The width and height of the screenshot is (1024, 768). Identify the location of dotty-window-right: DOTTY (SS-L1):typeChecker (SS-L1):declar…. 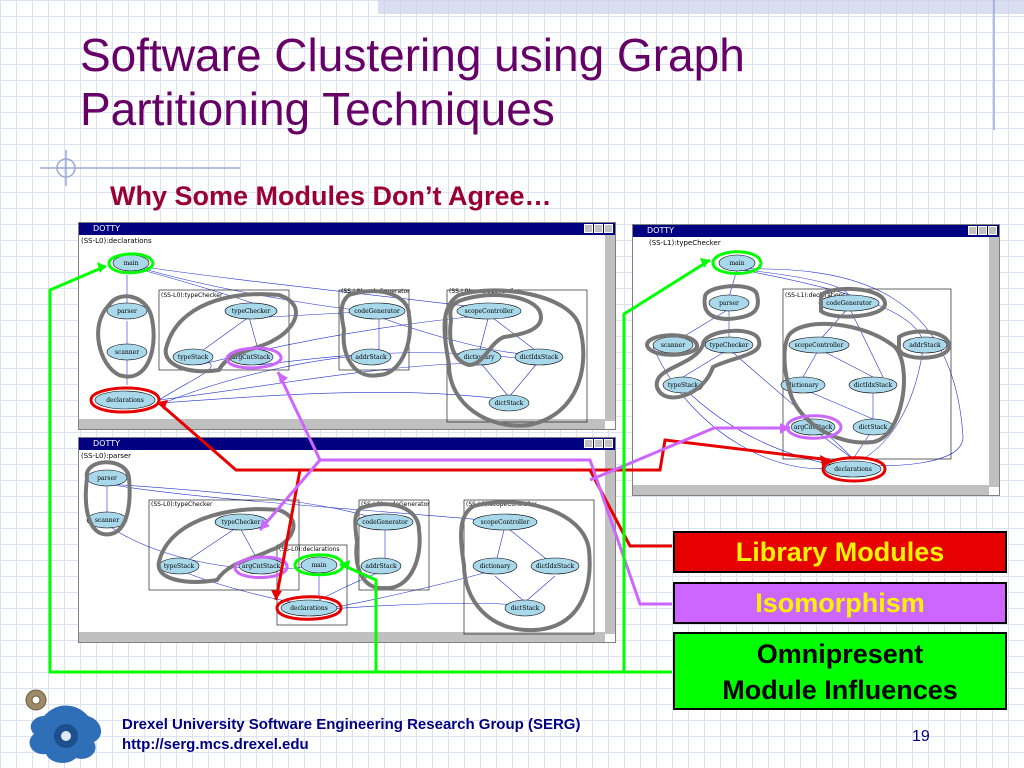
(816, 360).